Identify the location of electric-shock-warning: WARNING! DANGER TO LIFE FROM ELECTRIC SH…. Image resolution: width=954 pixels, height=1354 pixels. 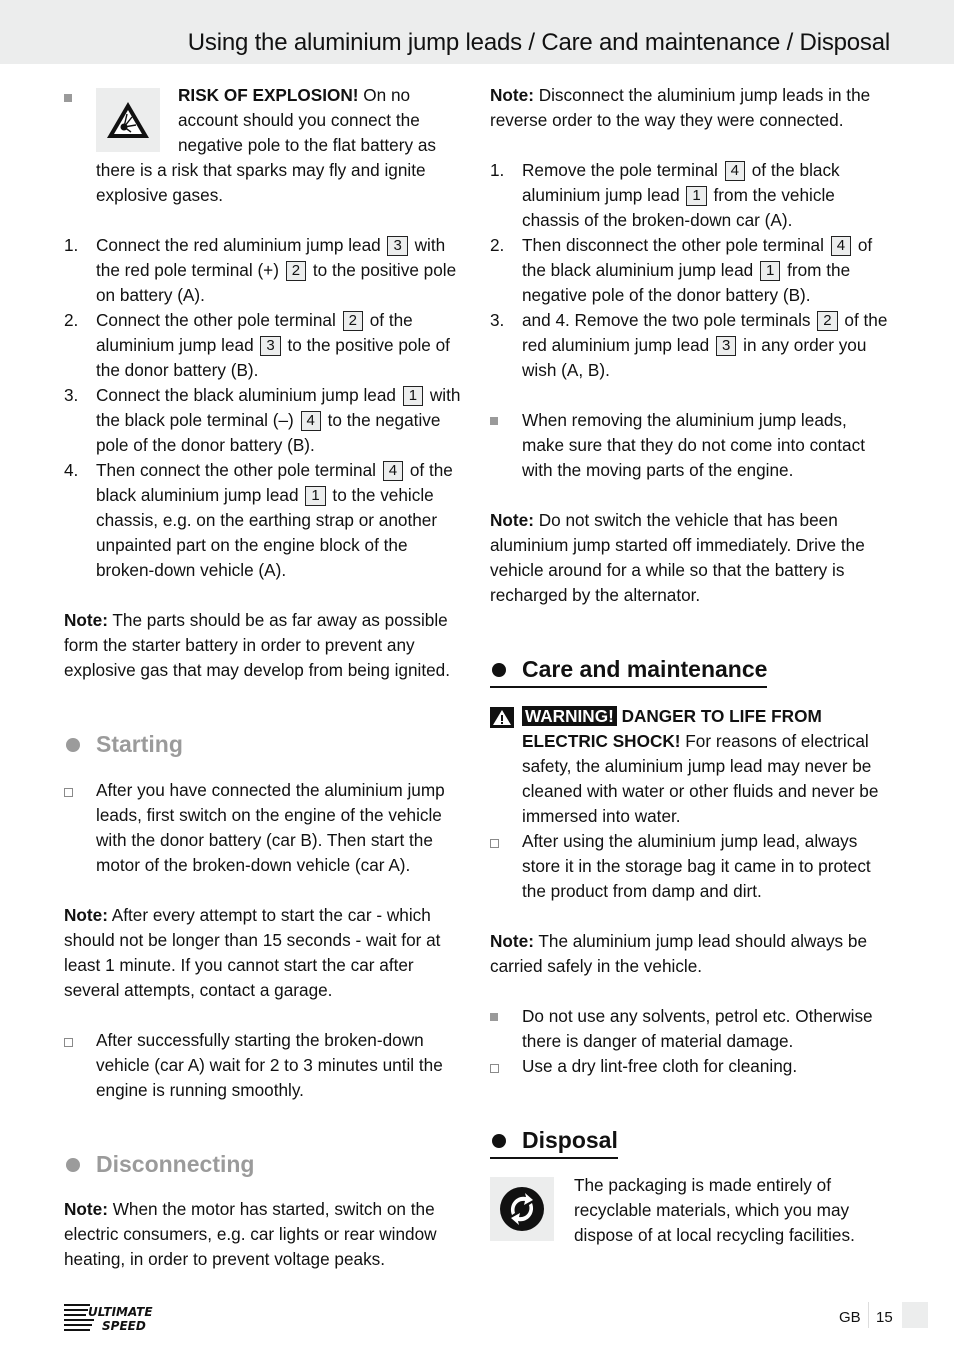
(690, 766).